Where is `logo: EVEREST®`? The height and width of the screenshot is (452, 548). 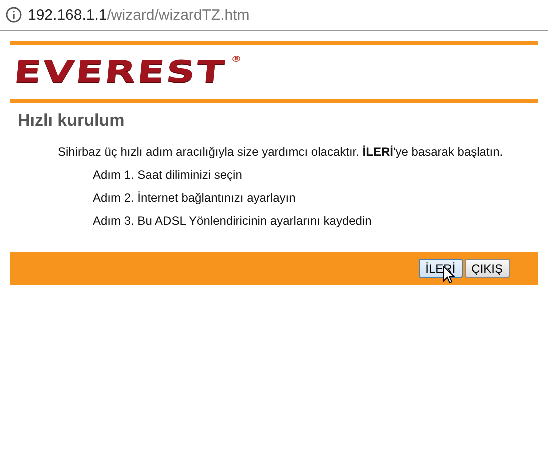
logo: EVEREST® is located at coordinates (128, 72).